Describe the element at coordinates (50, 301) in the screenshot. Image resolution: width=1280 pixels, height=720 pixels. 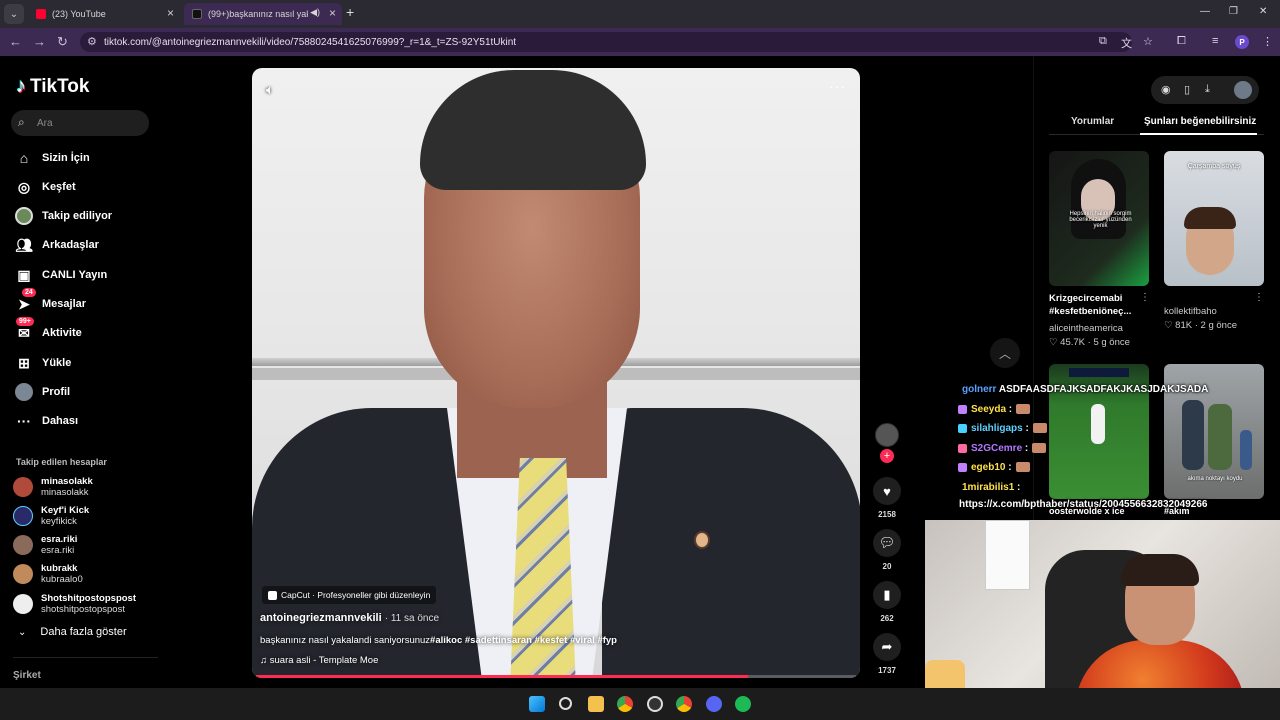
I see `nav-messages: ➤ 24 Mesajlar` at that location.